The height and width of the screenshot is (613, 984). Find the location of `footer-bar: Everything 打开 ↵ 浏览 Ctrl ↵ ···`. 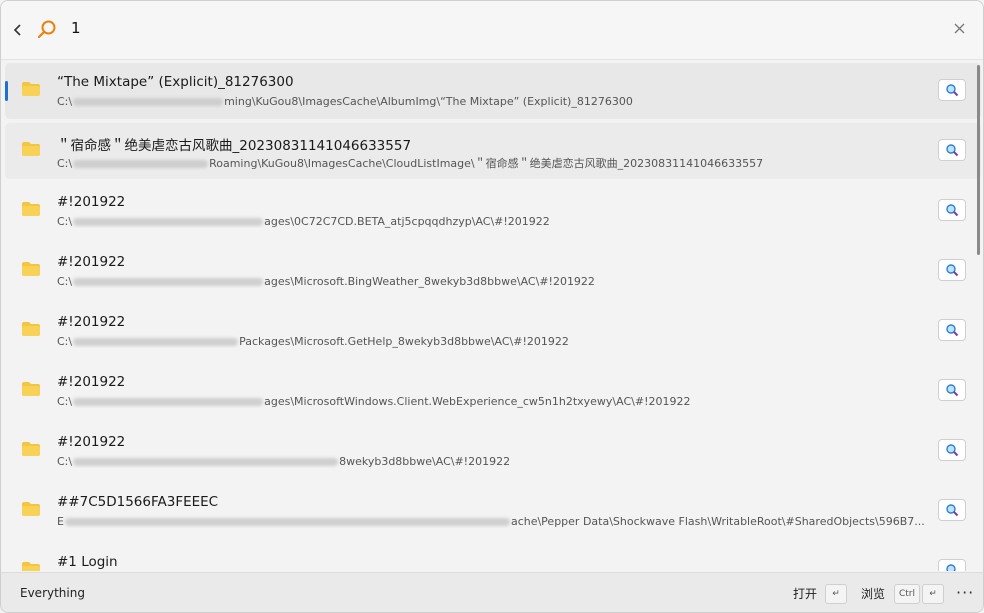

footer-bar: Everything 打开 ↵ 浏览 Ctrl ↵ ··· is located at coordinates (492, 592).